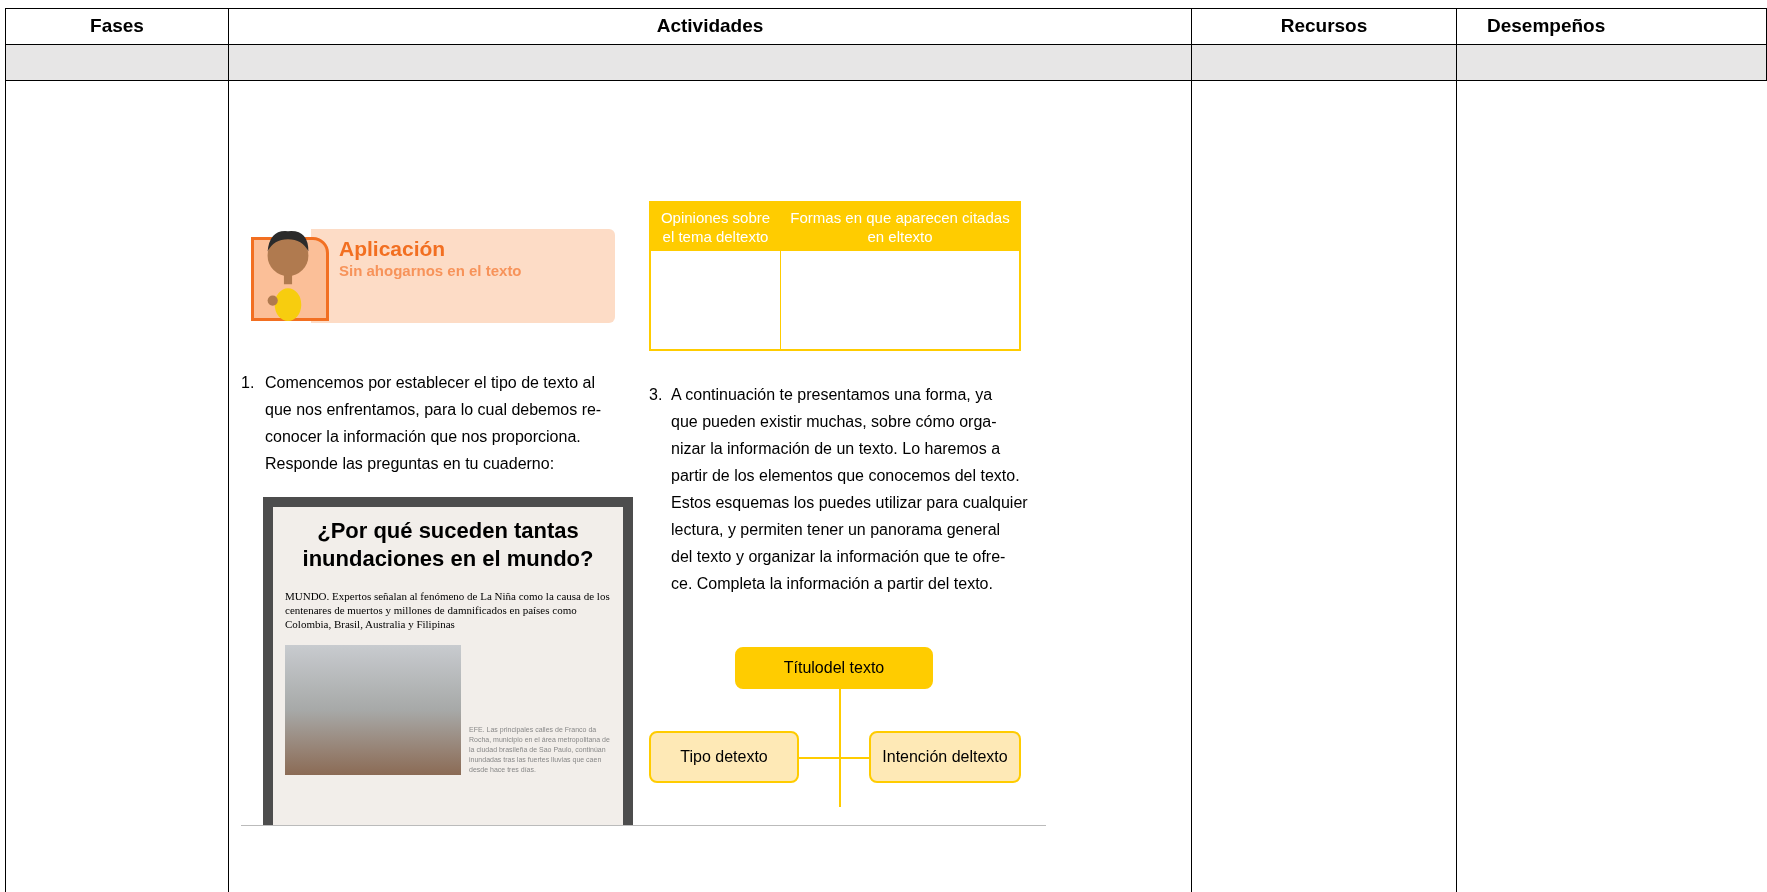 The height and width of the screenshot is (892, 1767). Describe the element at coordinates (1324, 26) in the screenshot. I see `column-header: Recursos` at that location.